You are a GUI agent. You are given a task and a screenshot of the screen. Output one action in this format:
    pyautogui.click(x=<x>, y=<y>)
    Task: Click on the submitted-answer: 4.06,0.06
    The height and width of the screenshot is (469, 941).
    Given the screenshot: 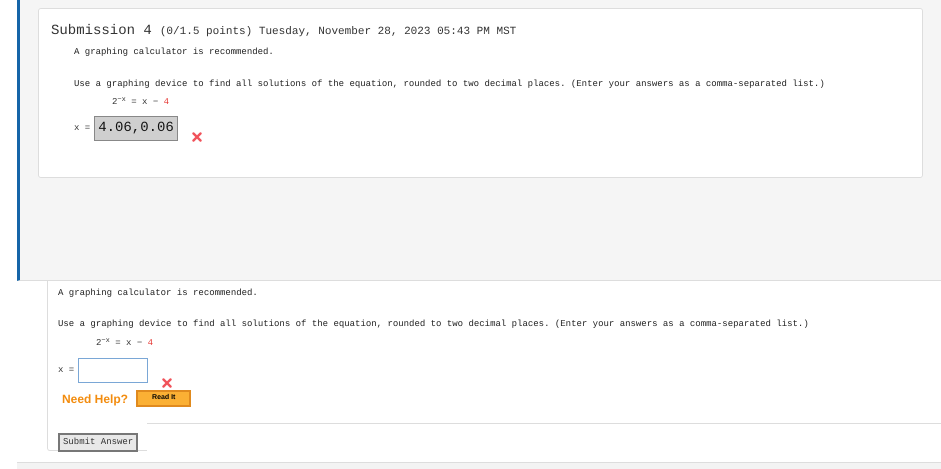 What is the action you would take?
    pyautogui.click(x=136, y=128)
    